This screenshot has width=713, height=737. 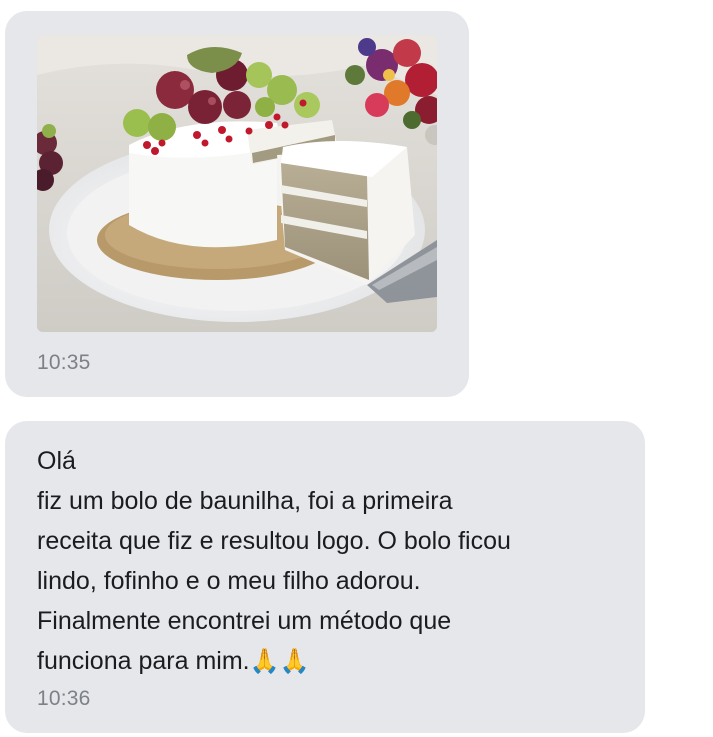 I want to click on message-time: 10:35, so click(x=64, y=362).